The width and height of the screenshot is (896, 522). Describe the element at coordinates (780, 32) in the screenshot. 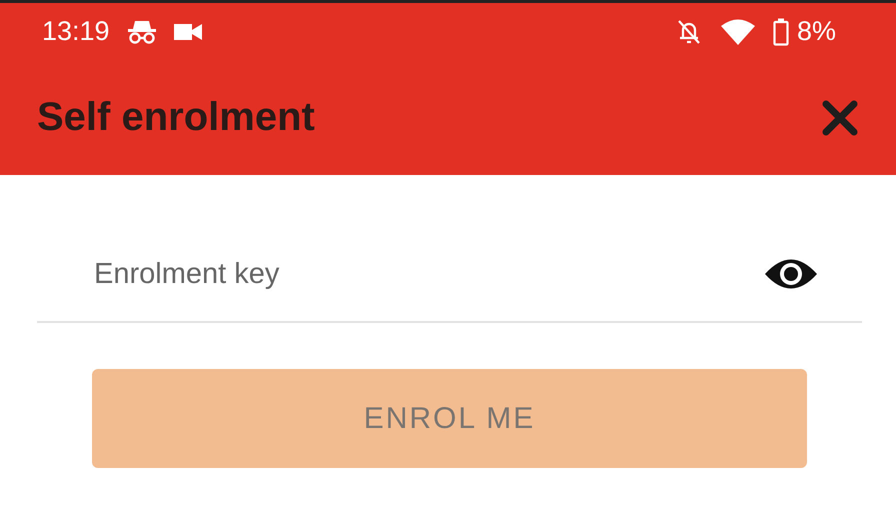

I see `battery-icon` at that location.